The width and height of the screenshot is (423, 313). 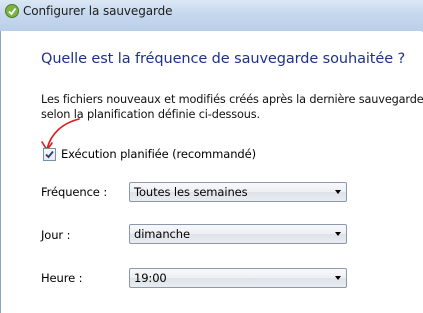 What do you see at coordinates (191, 192) in the screenshot?
I see `frequency-value: Toutes les semaines` at bounding box center [191, 192].